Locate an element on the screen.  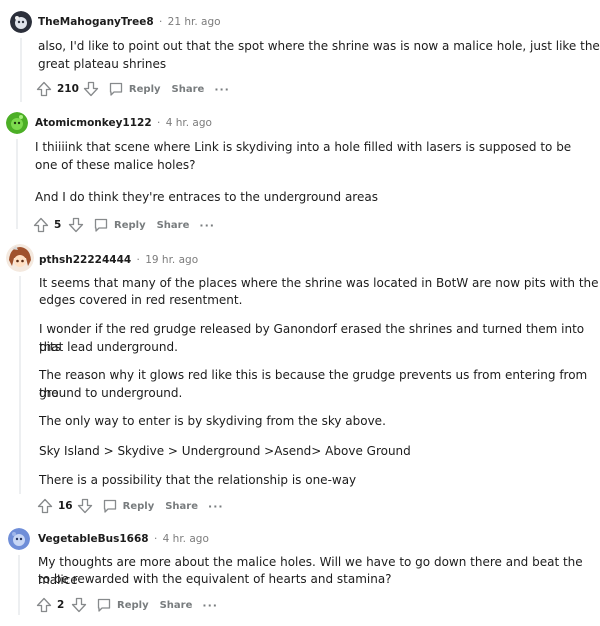
username-link: pthsh22224444 is located at coordinates (85, 260).